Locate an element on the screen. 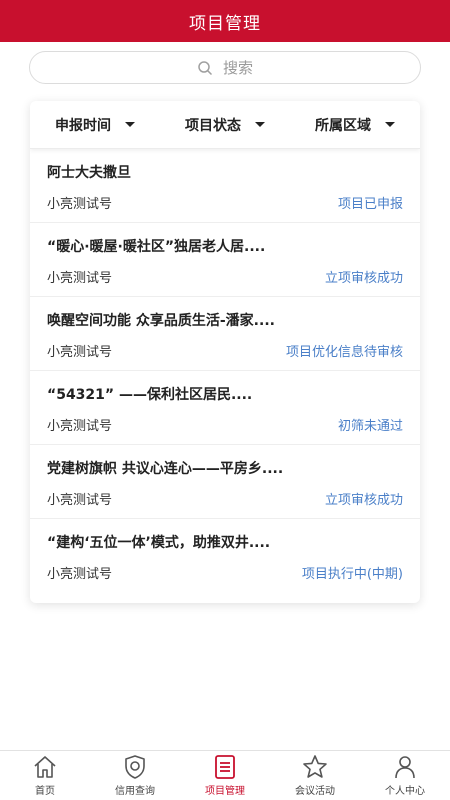 The width and height of the screenshot is (450, 800). filter-label: 申报时间 is located at coordinates (83, 125).